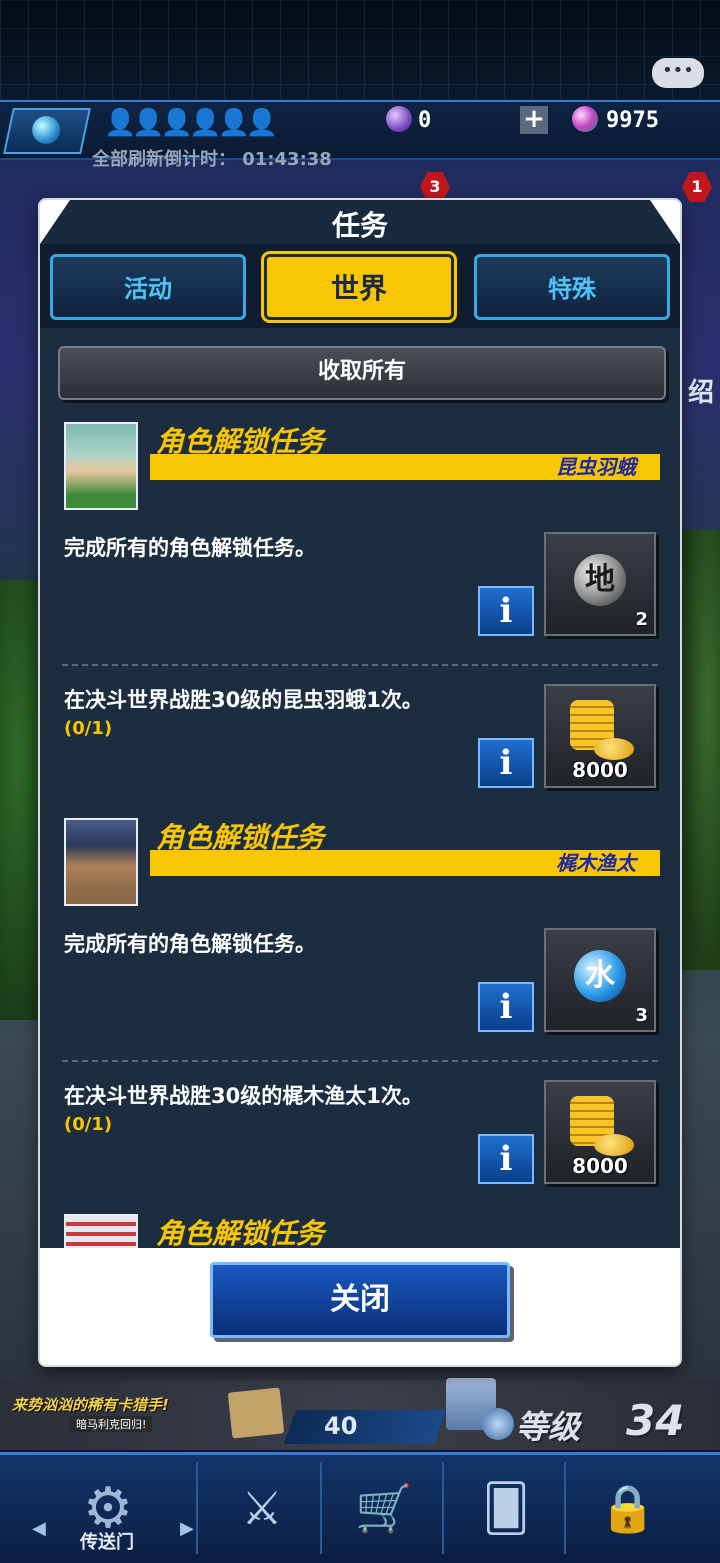  What do you see at coordinates (240, 1232) in the screenshot?
I see `section-title: 角色解锁任务` at bounding box center [240, 1232].